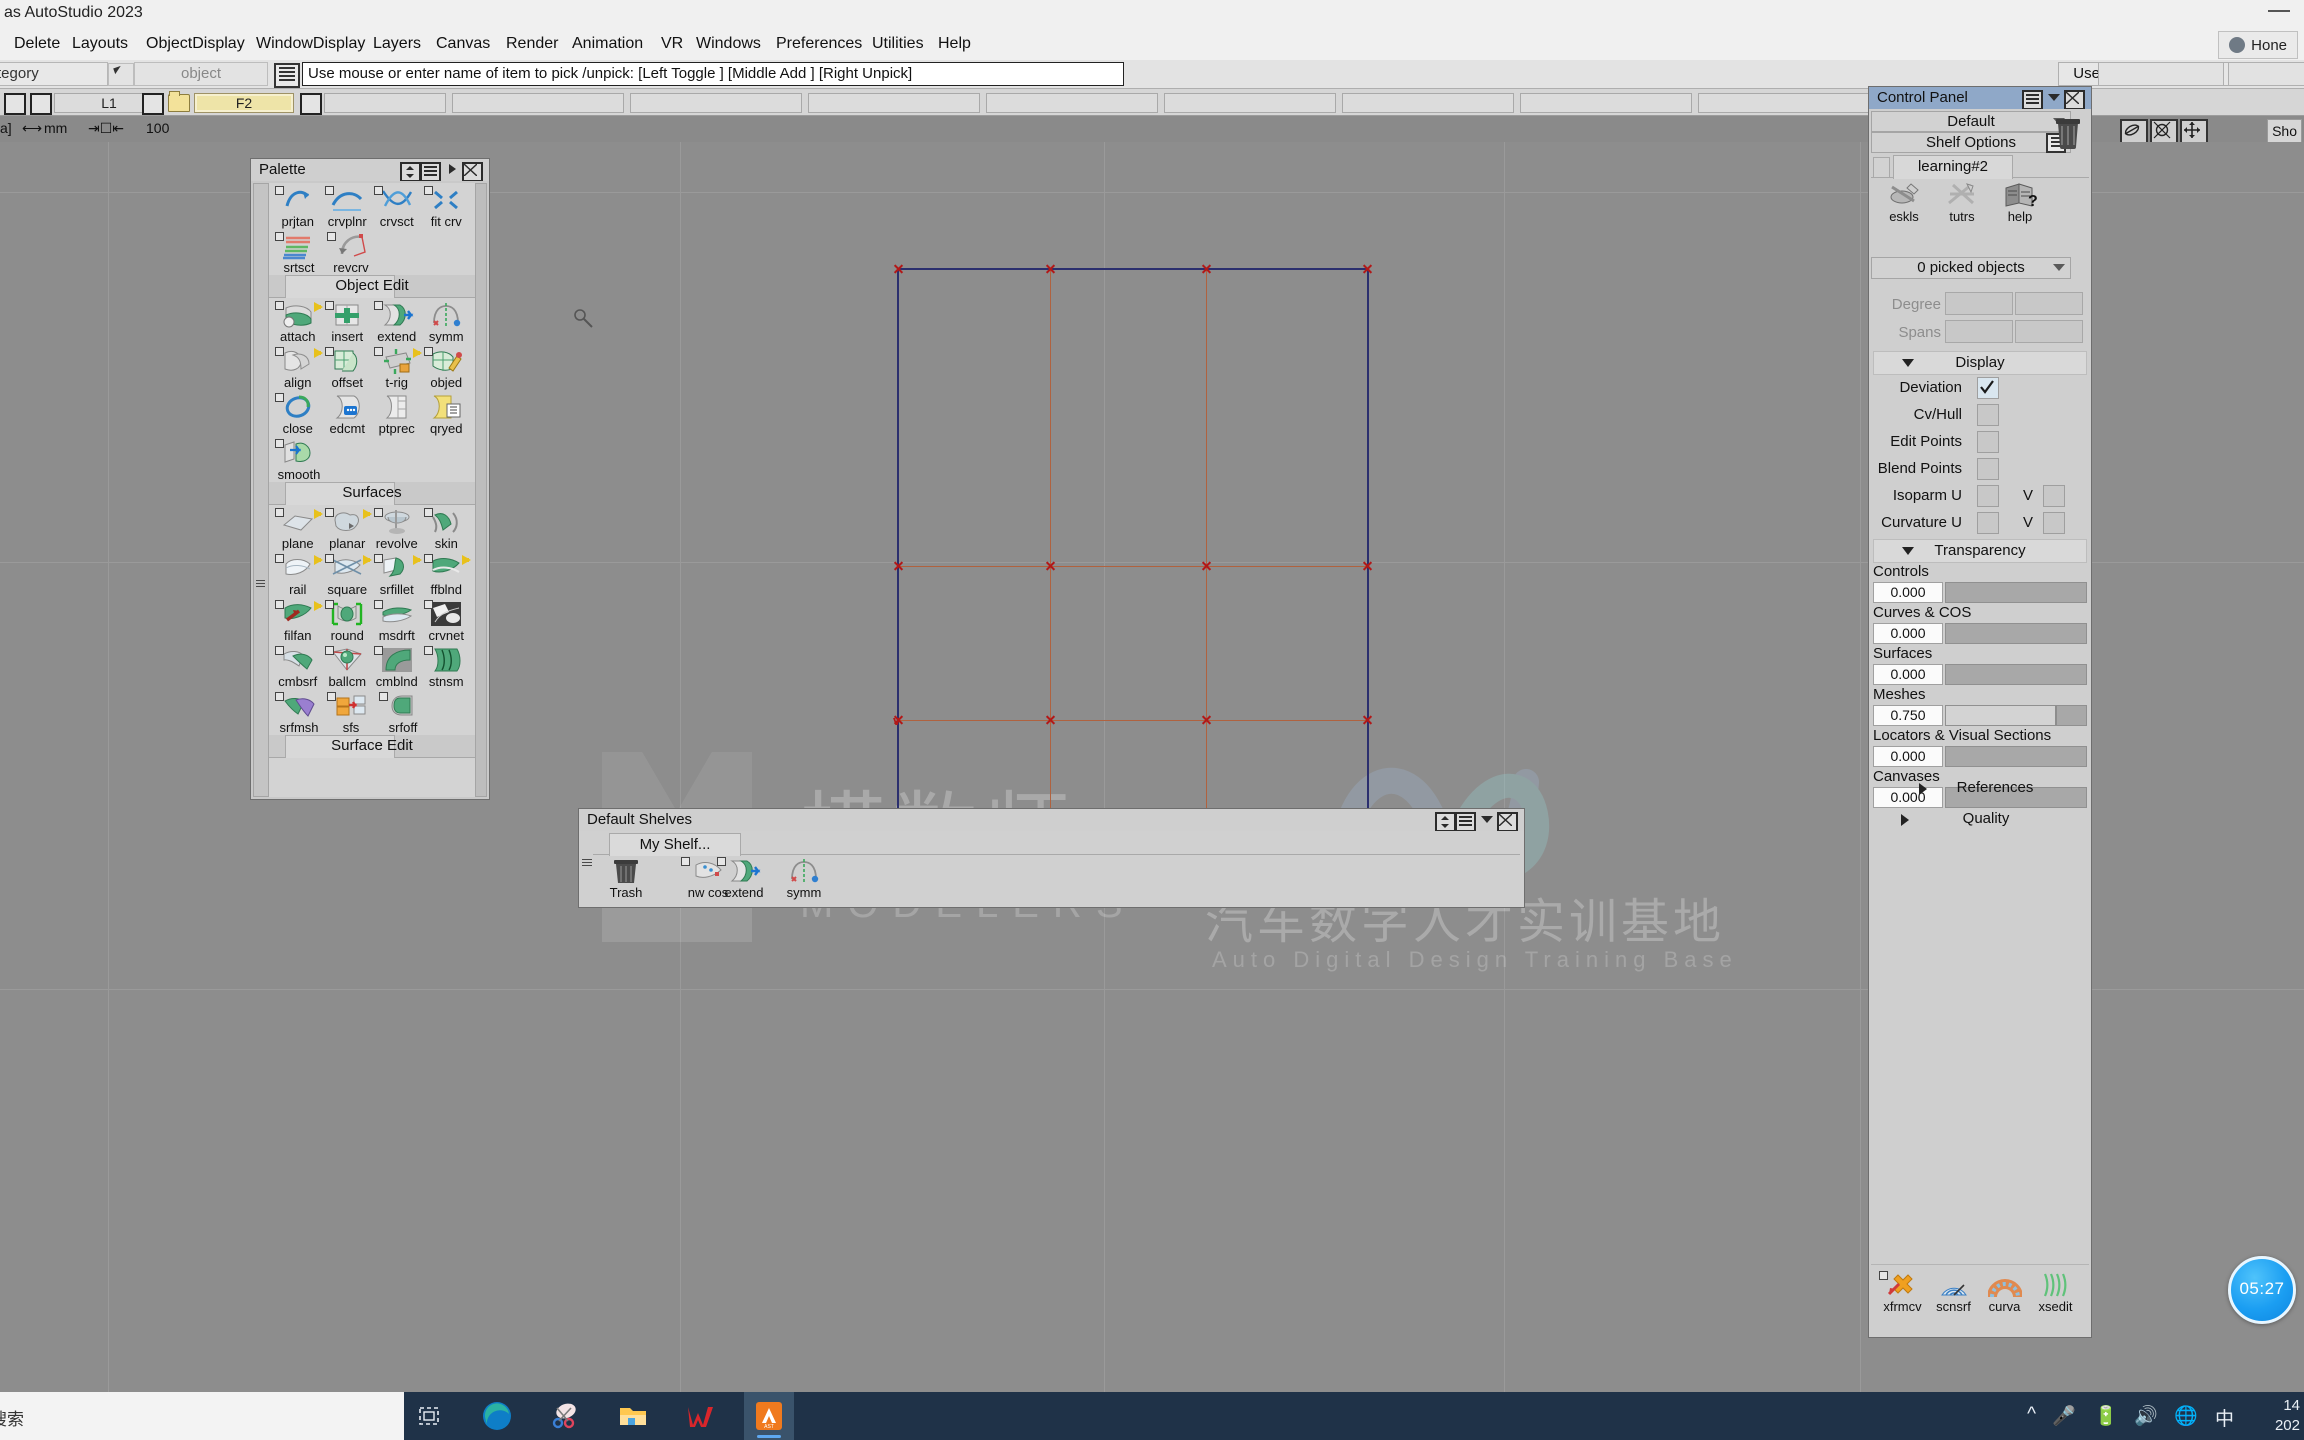 This screenshot has width=2304, height=1440. I want to click on clock-widget: 05:27, so click(2262, 1290).